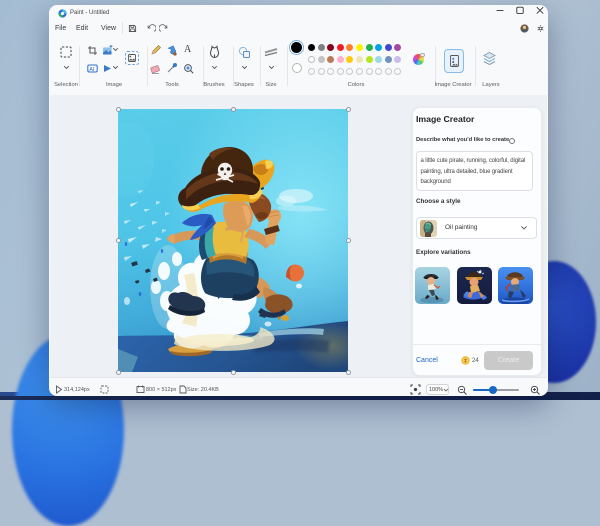 The height and width of the screenshot is (526, 600). I want to click on svg-text: AI, so click(92, 70).